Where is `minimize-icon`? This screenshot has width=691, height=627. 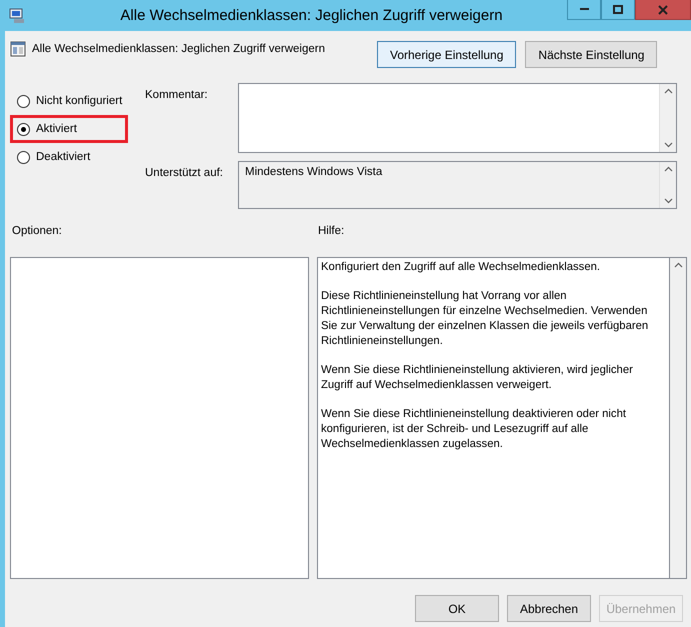
minimize-icon is located at coordinates (584, 9).